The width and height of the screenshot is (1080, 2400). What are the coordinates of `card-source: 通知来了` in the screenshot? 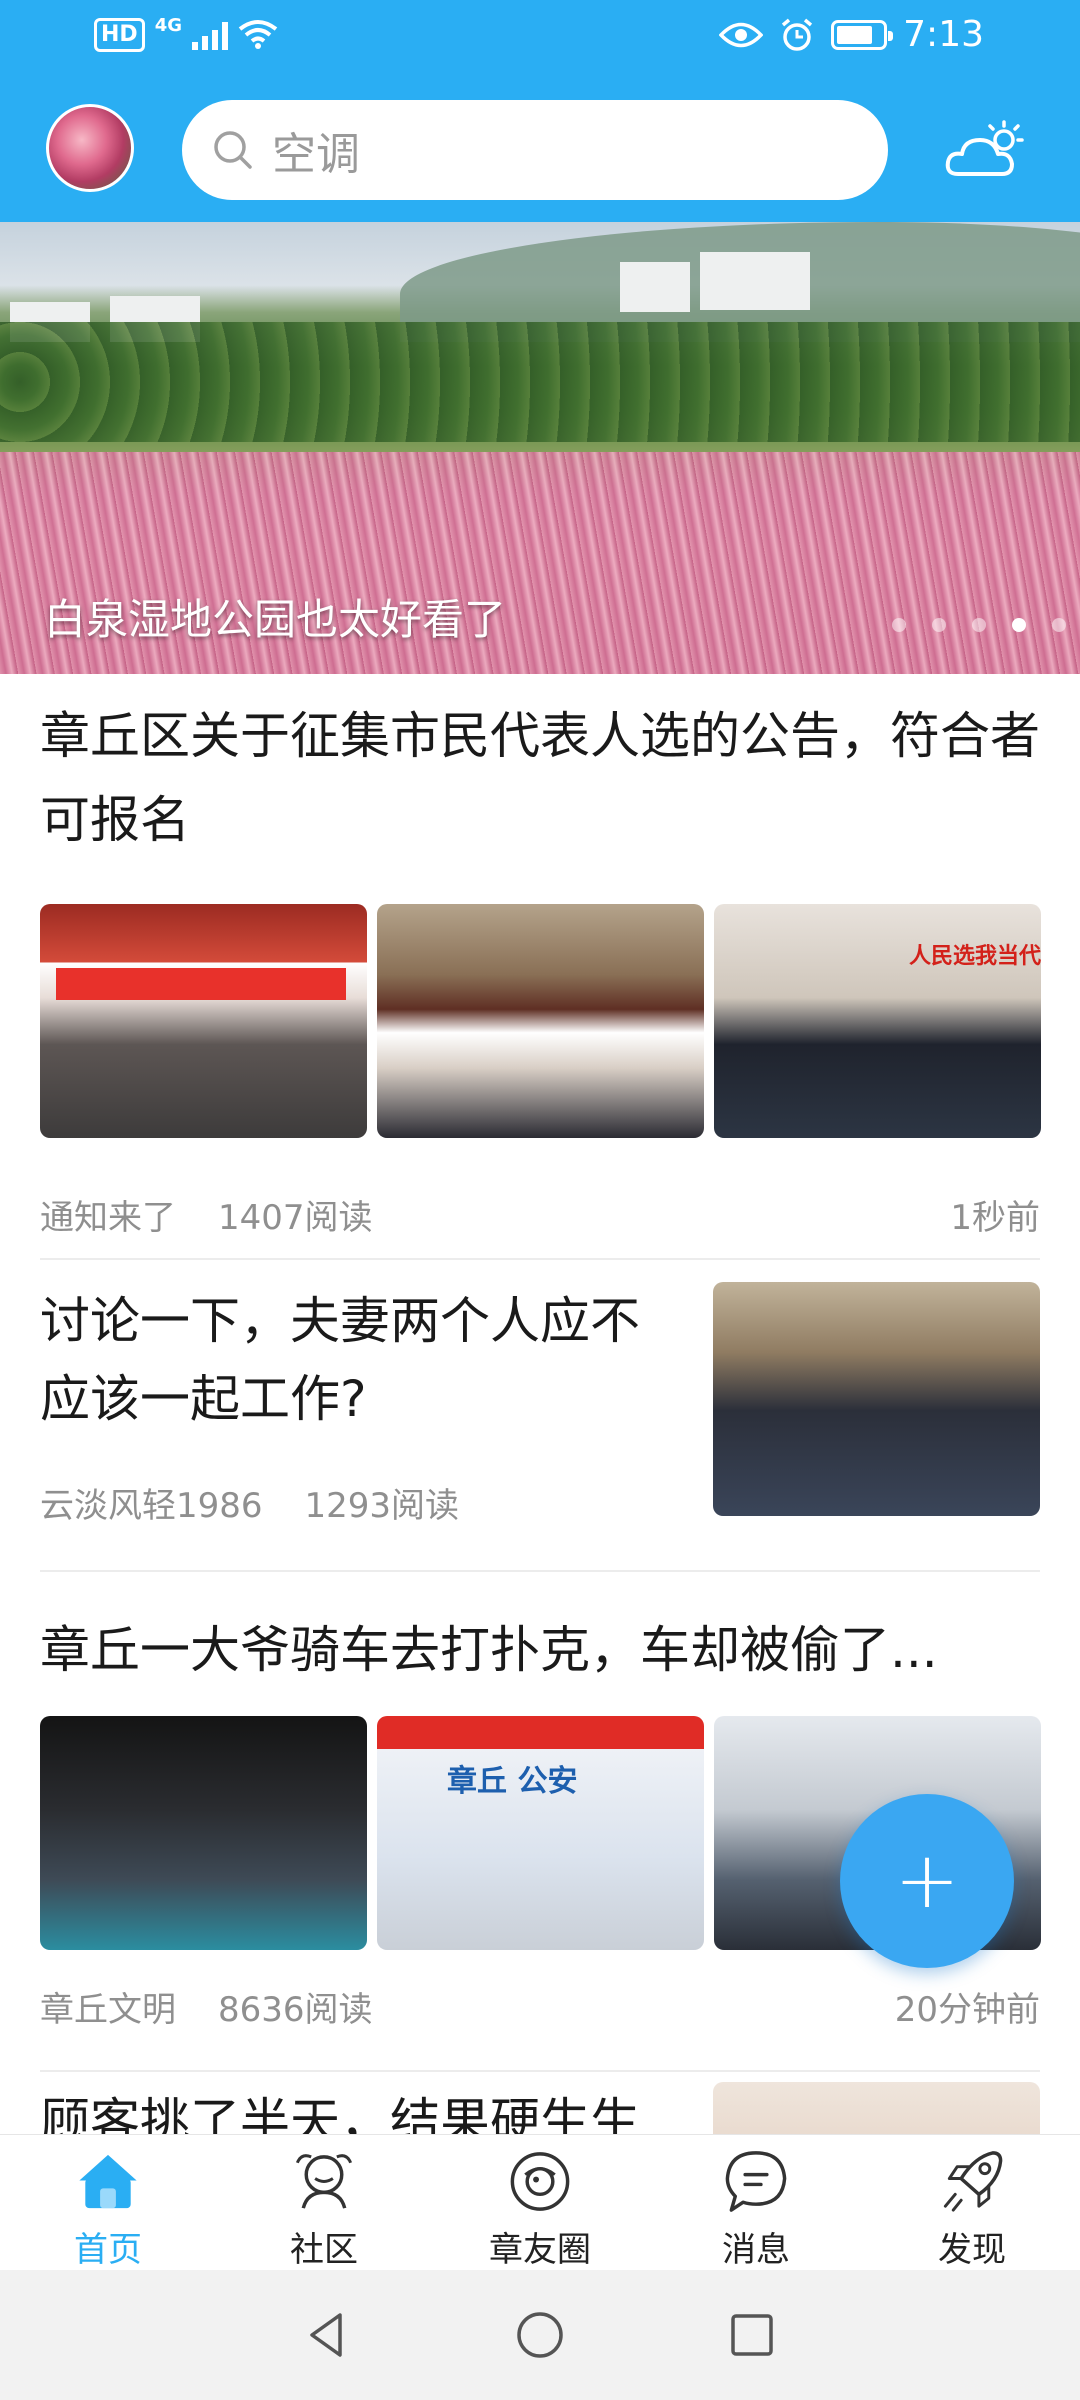 It's located at (108, 1214).